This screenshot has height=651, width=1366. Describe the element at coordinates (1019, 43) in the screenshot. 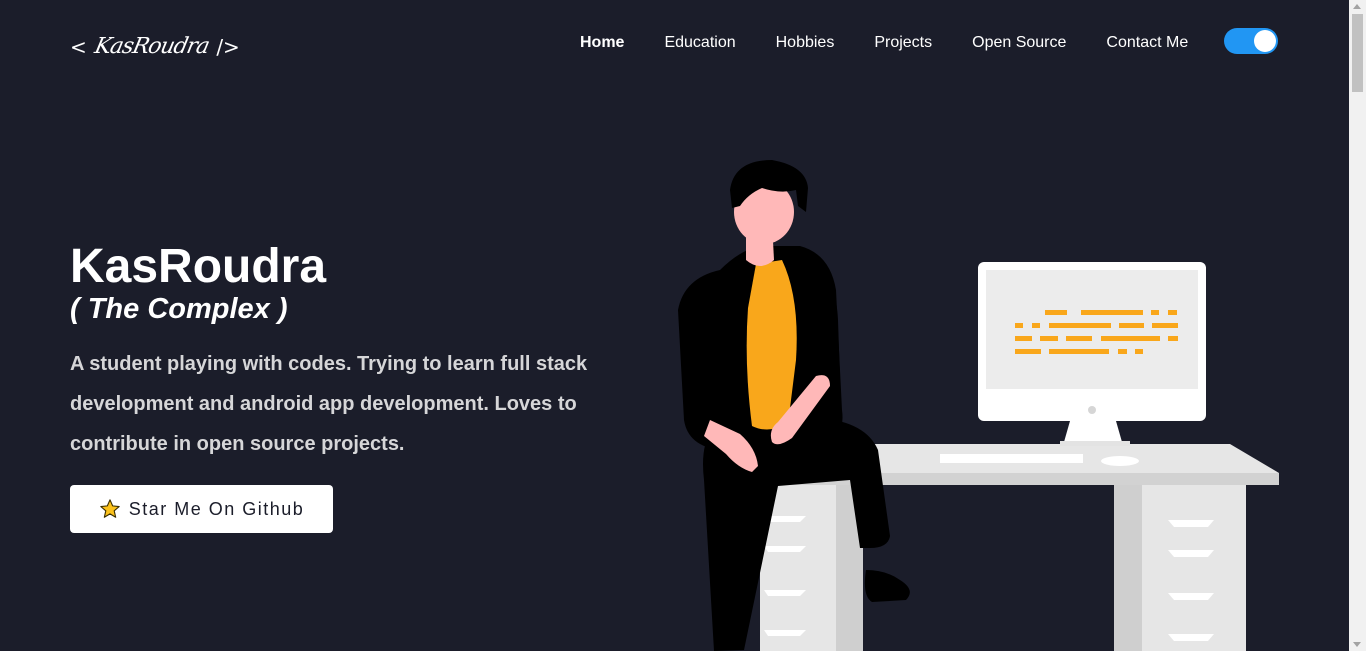

I see `nav-open-source: Open Source` at that location.